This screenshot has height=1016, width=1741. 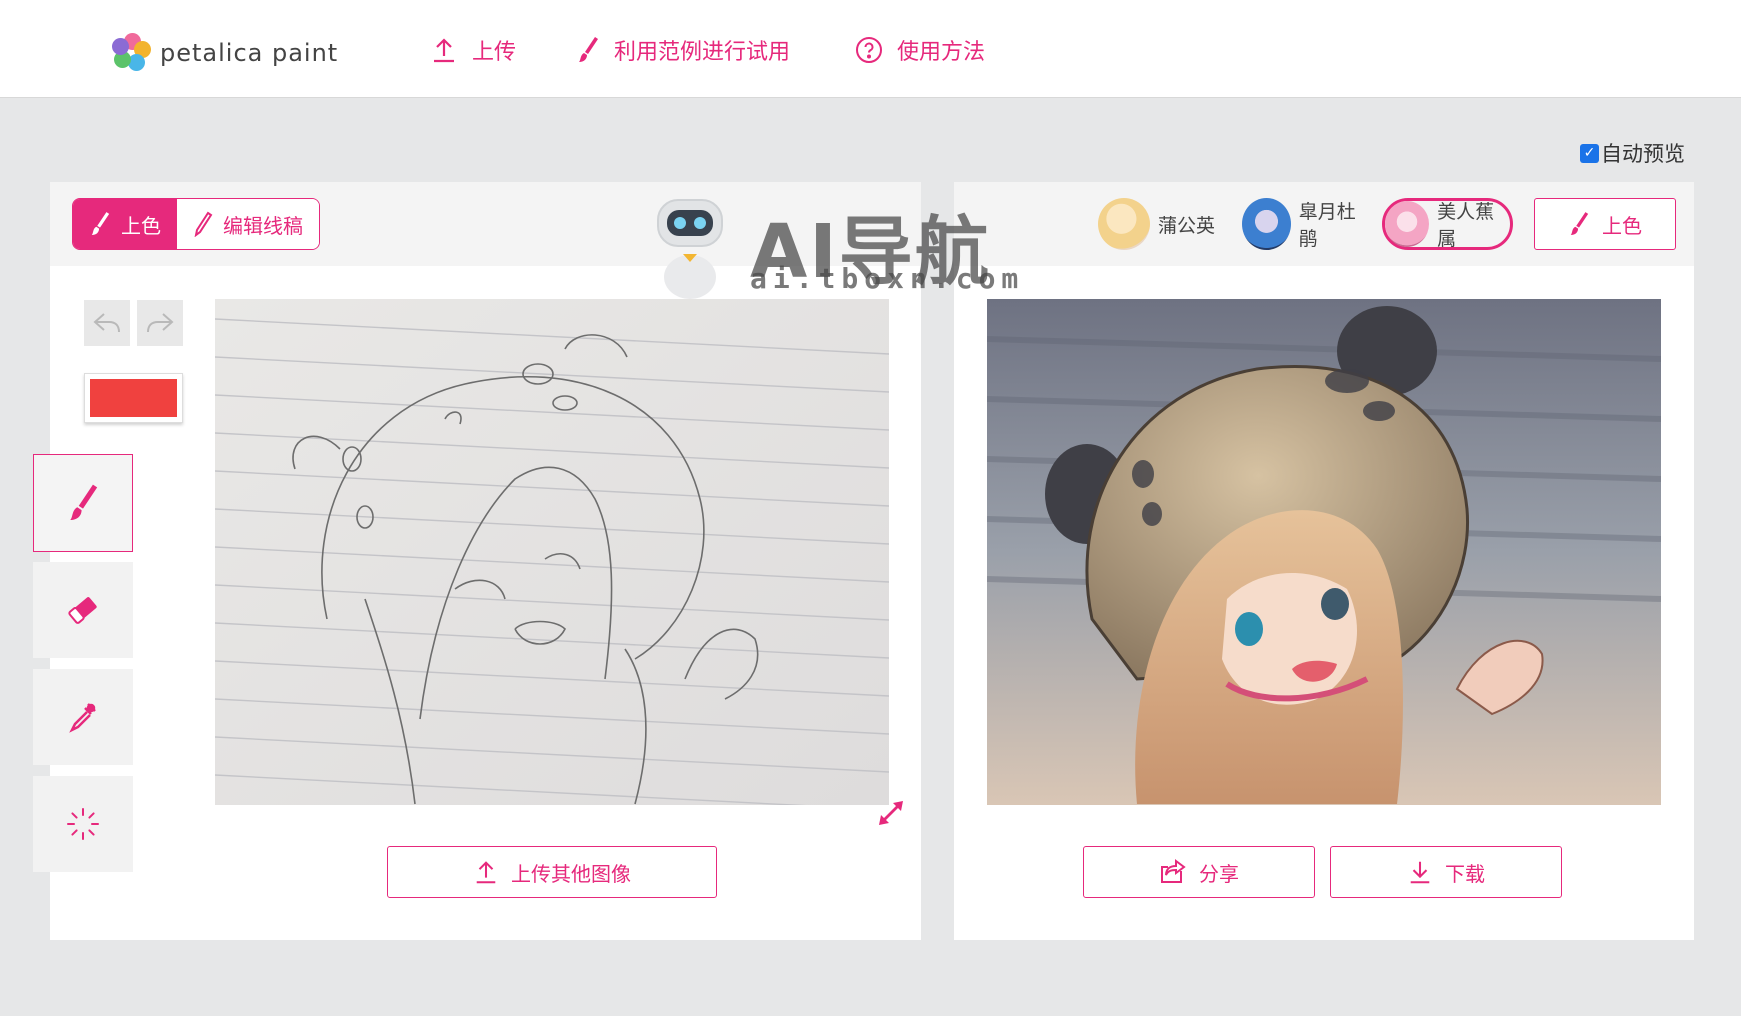 I want to click on tab-colorize: 上色, so click(x=125, y=224).